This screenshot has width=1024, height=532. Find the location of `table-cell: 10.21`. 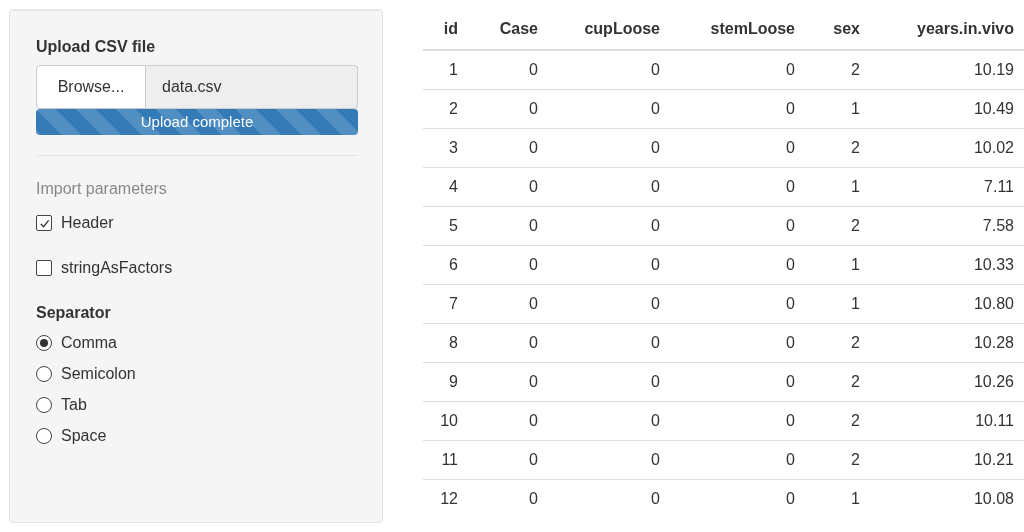

table-cell: 10.21 is located at coordinates (947, 460).